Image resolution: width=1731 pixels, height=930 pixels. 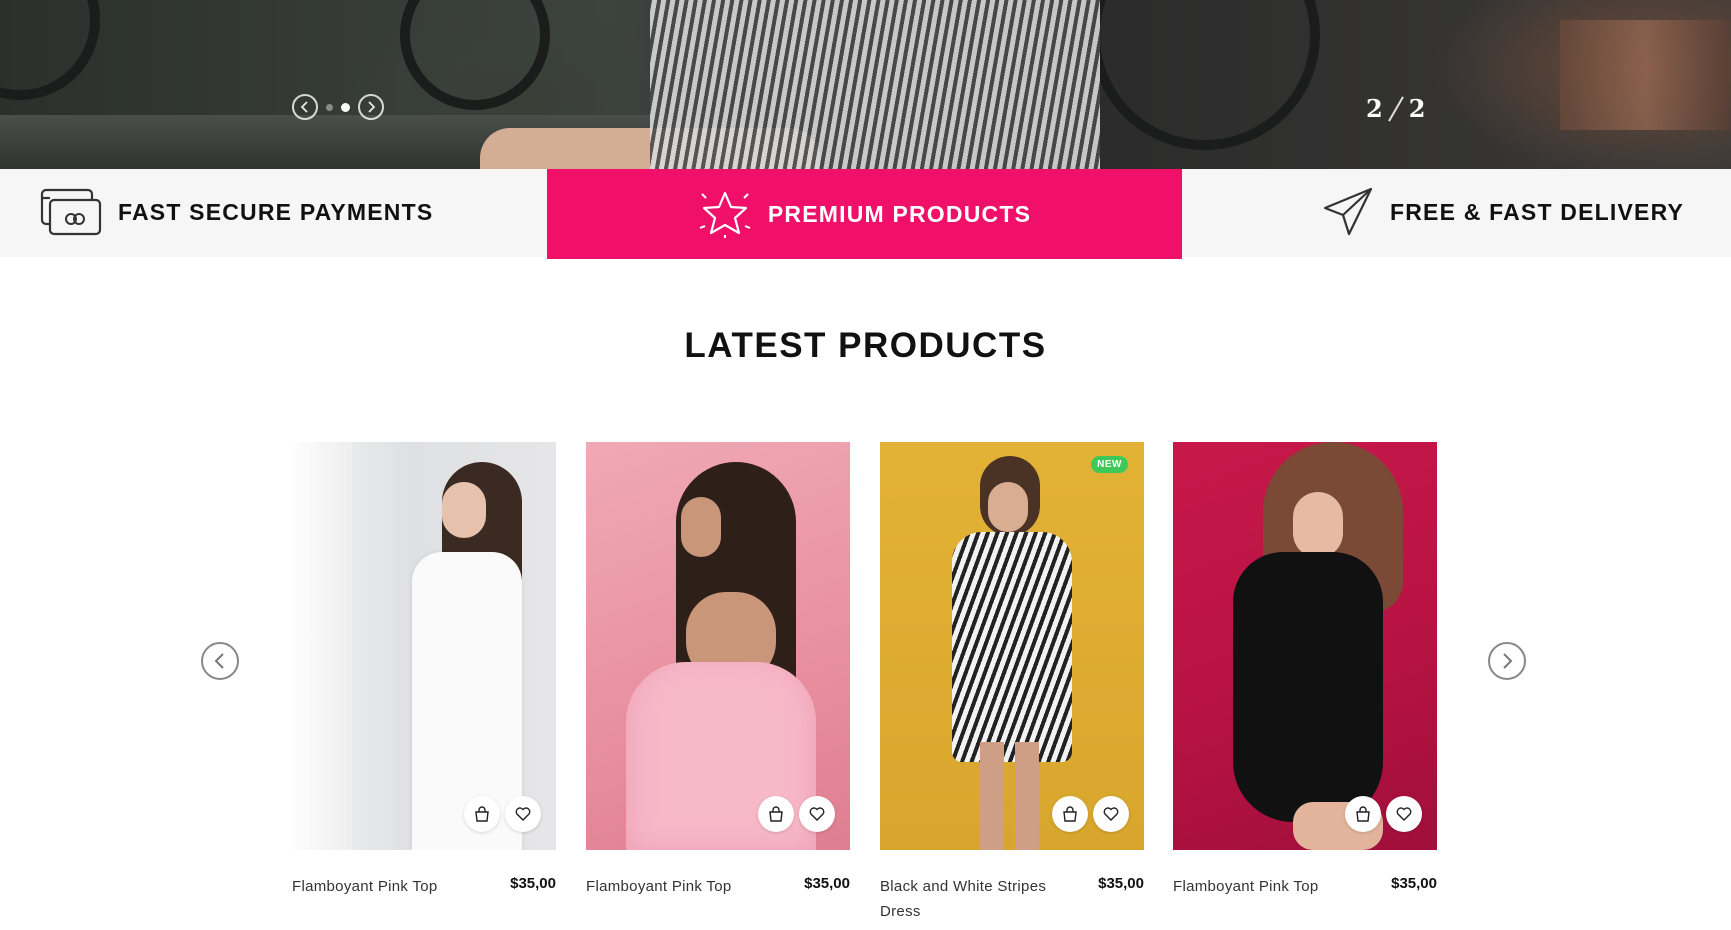 I want to click on feature-secure-payments: FAST SECURE PAYMENTS, so click(x=236, y=212).